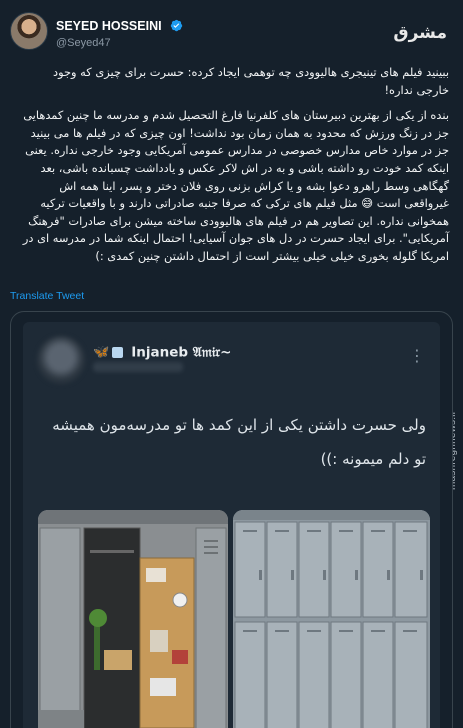 This screenshot has width=463, height=728. Describe the element at coordinates (61, 360) in the screenshot. I see `quoted-avatar` at that location.